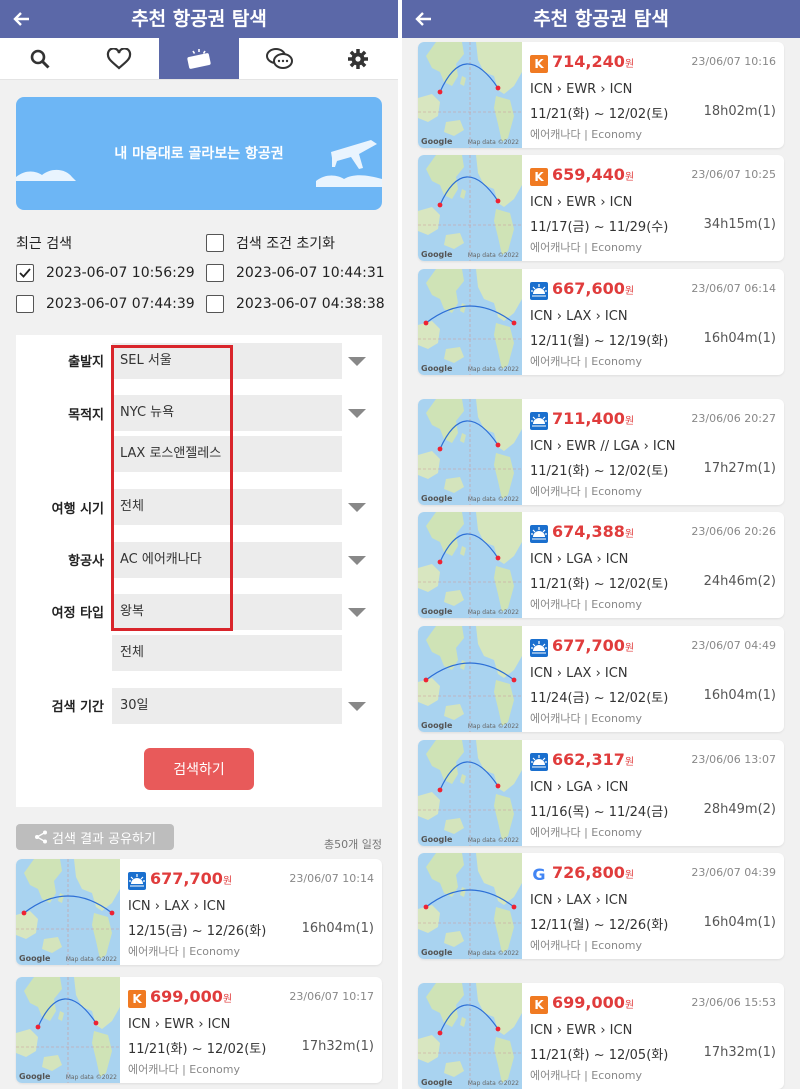 Image resolution: width=800 pixels, height=1089 pixels. I want to click on tab-settings, so click(358, 58).